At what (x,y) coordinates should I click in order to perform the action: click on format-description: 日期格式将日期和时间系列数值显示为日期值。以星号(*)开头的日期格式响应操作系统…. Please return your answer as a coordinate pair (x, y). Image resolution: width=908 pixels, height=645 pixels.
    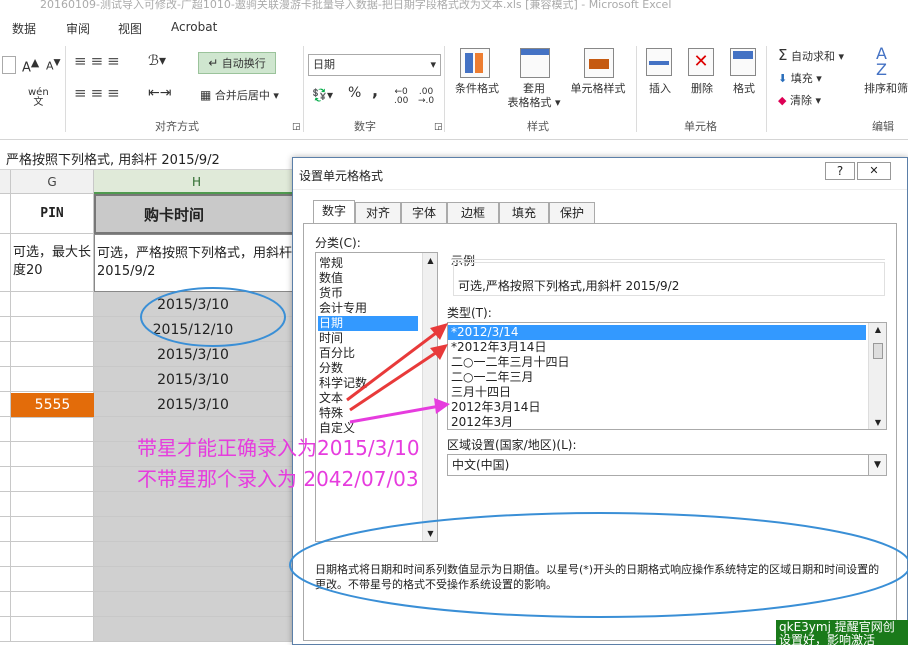
    Looking at the image, I should click on (597, 577).